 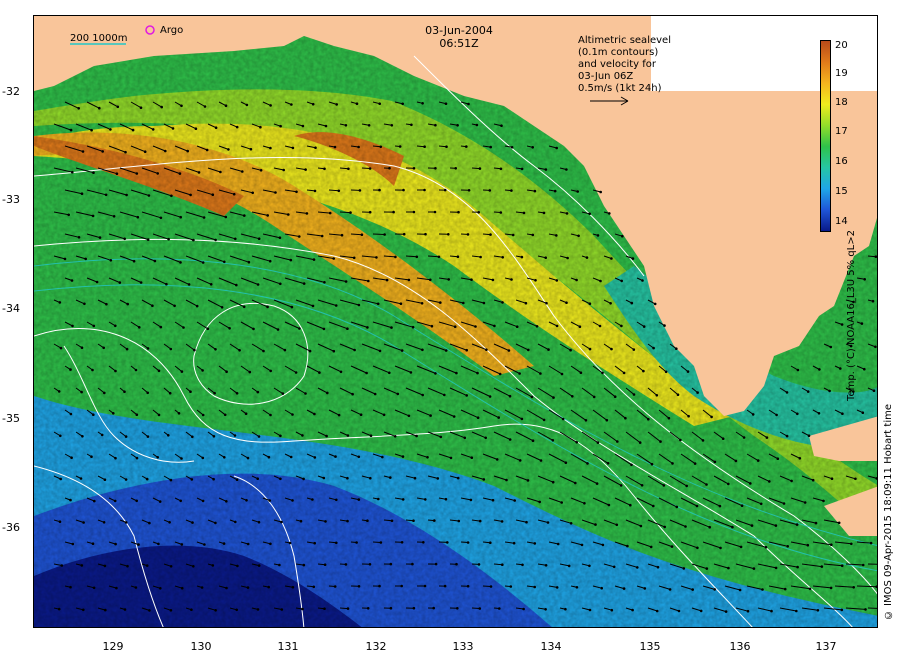 I want to click on svg-text: (0.1m contours), so click(x=618, y=52).